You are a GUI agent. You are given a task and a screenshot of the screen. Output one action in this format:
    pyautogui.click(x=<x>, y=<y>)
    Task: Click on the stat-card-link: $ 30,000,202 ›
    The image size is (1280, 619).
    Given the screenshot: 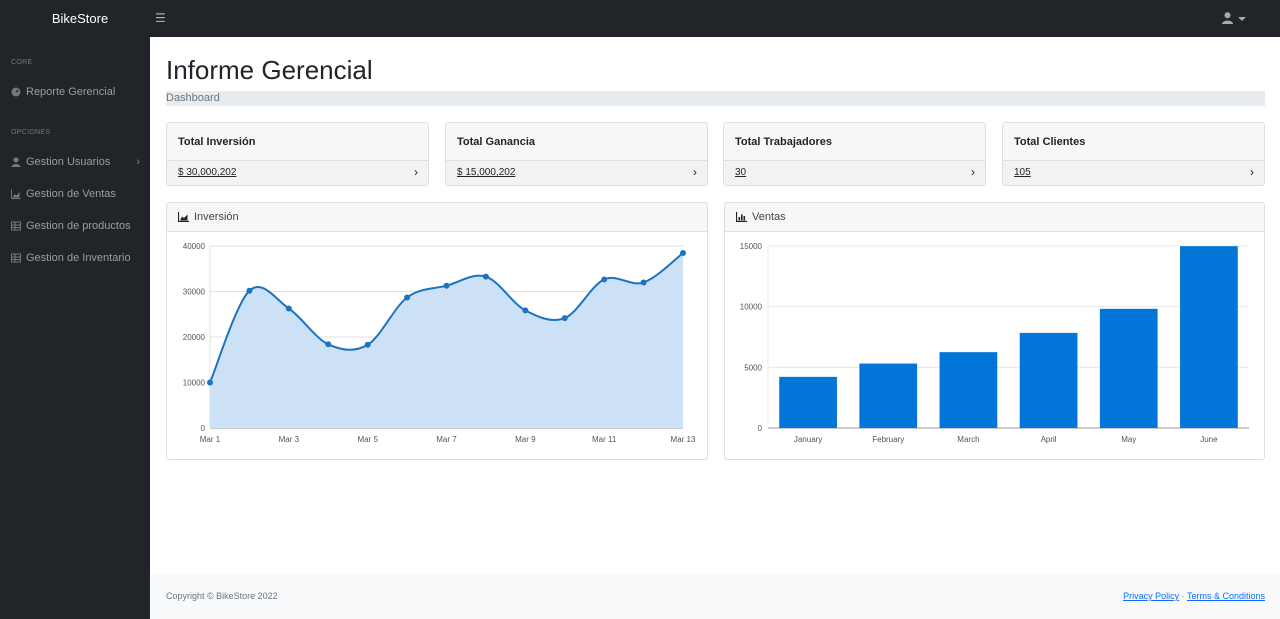 What is the action you would take?
    pyautogui.click(x=297, y=173)
    